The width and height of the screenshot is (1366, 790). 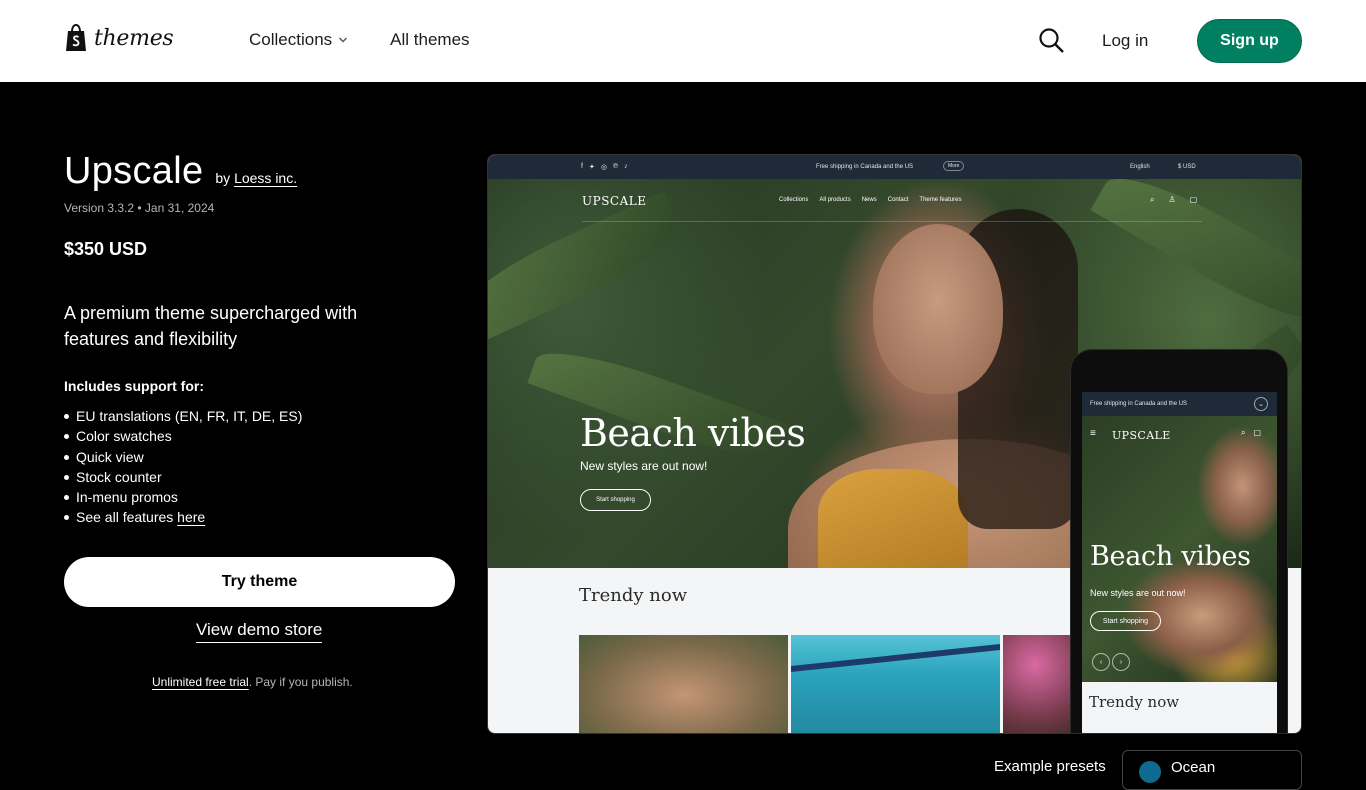 I want to click on example-presets-label: Example presets, so click(x=1050, y=766).